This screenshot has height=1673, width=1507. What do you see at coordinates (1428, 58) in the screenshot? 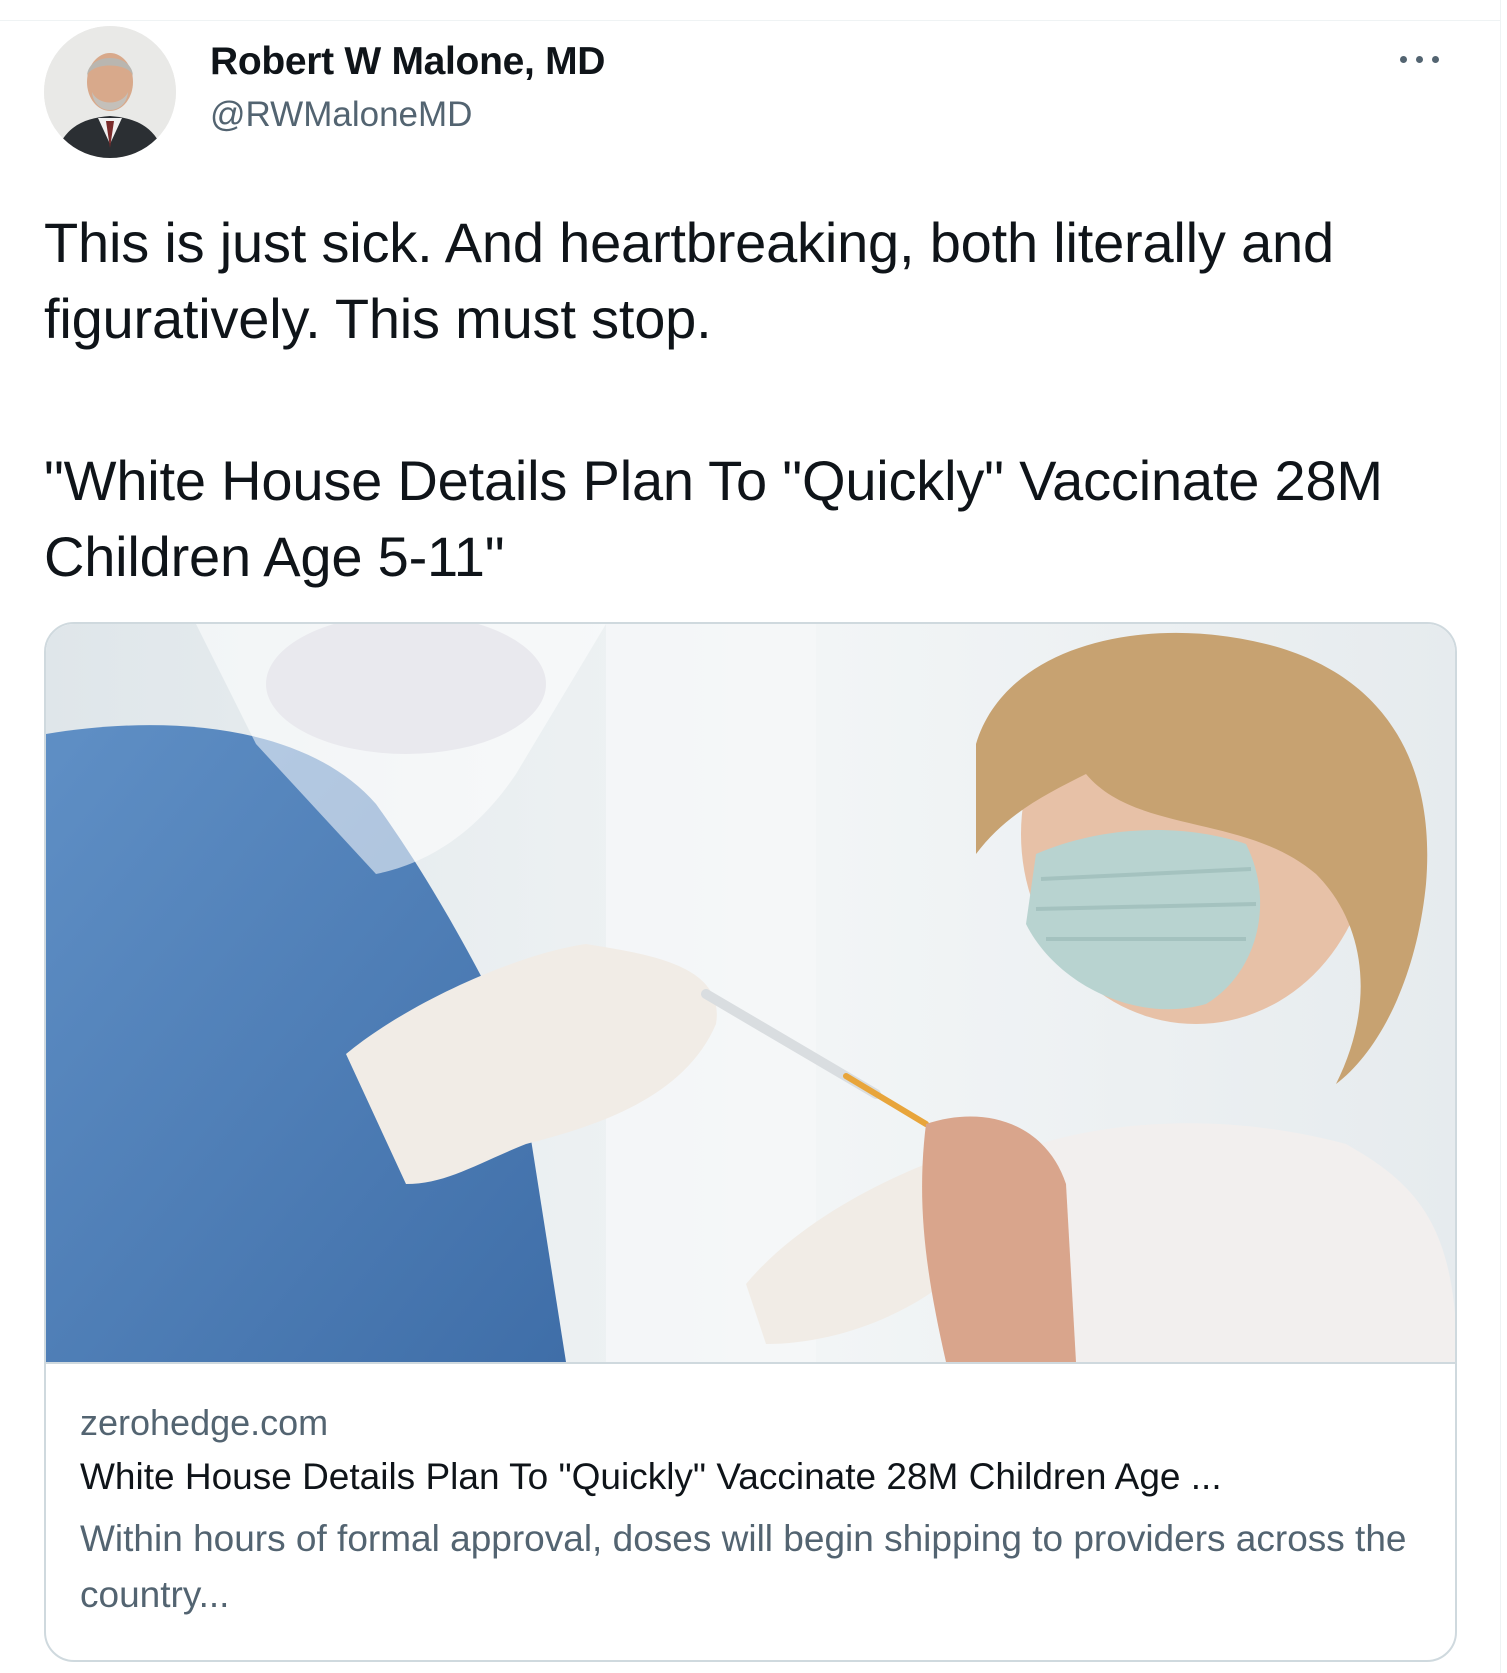
I see `more-options-icon` at bounding box center [1428, 58].